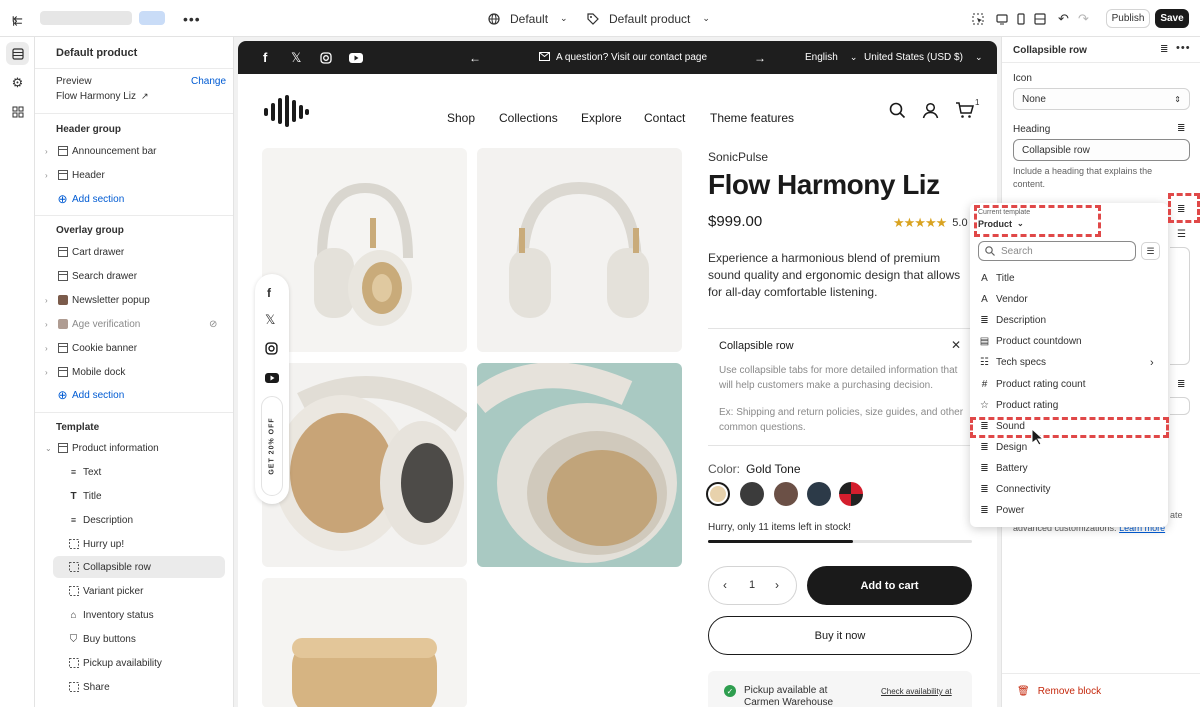 Image resolution: width=1200 pixels, height=707 pixels. I want to click on list-icon: ☰, so click(1181, 234).